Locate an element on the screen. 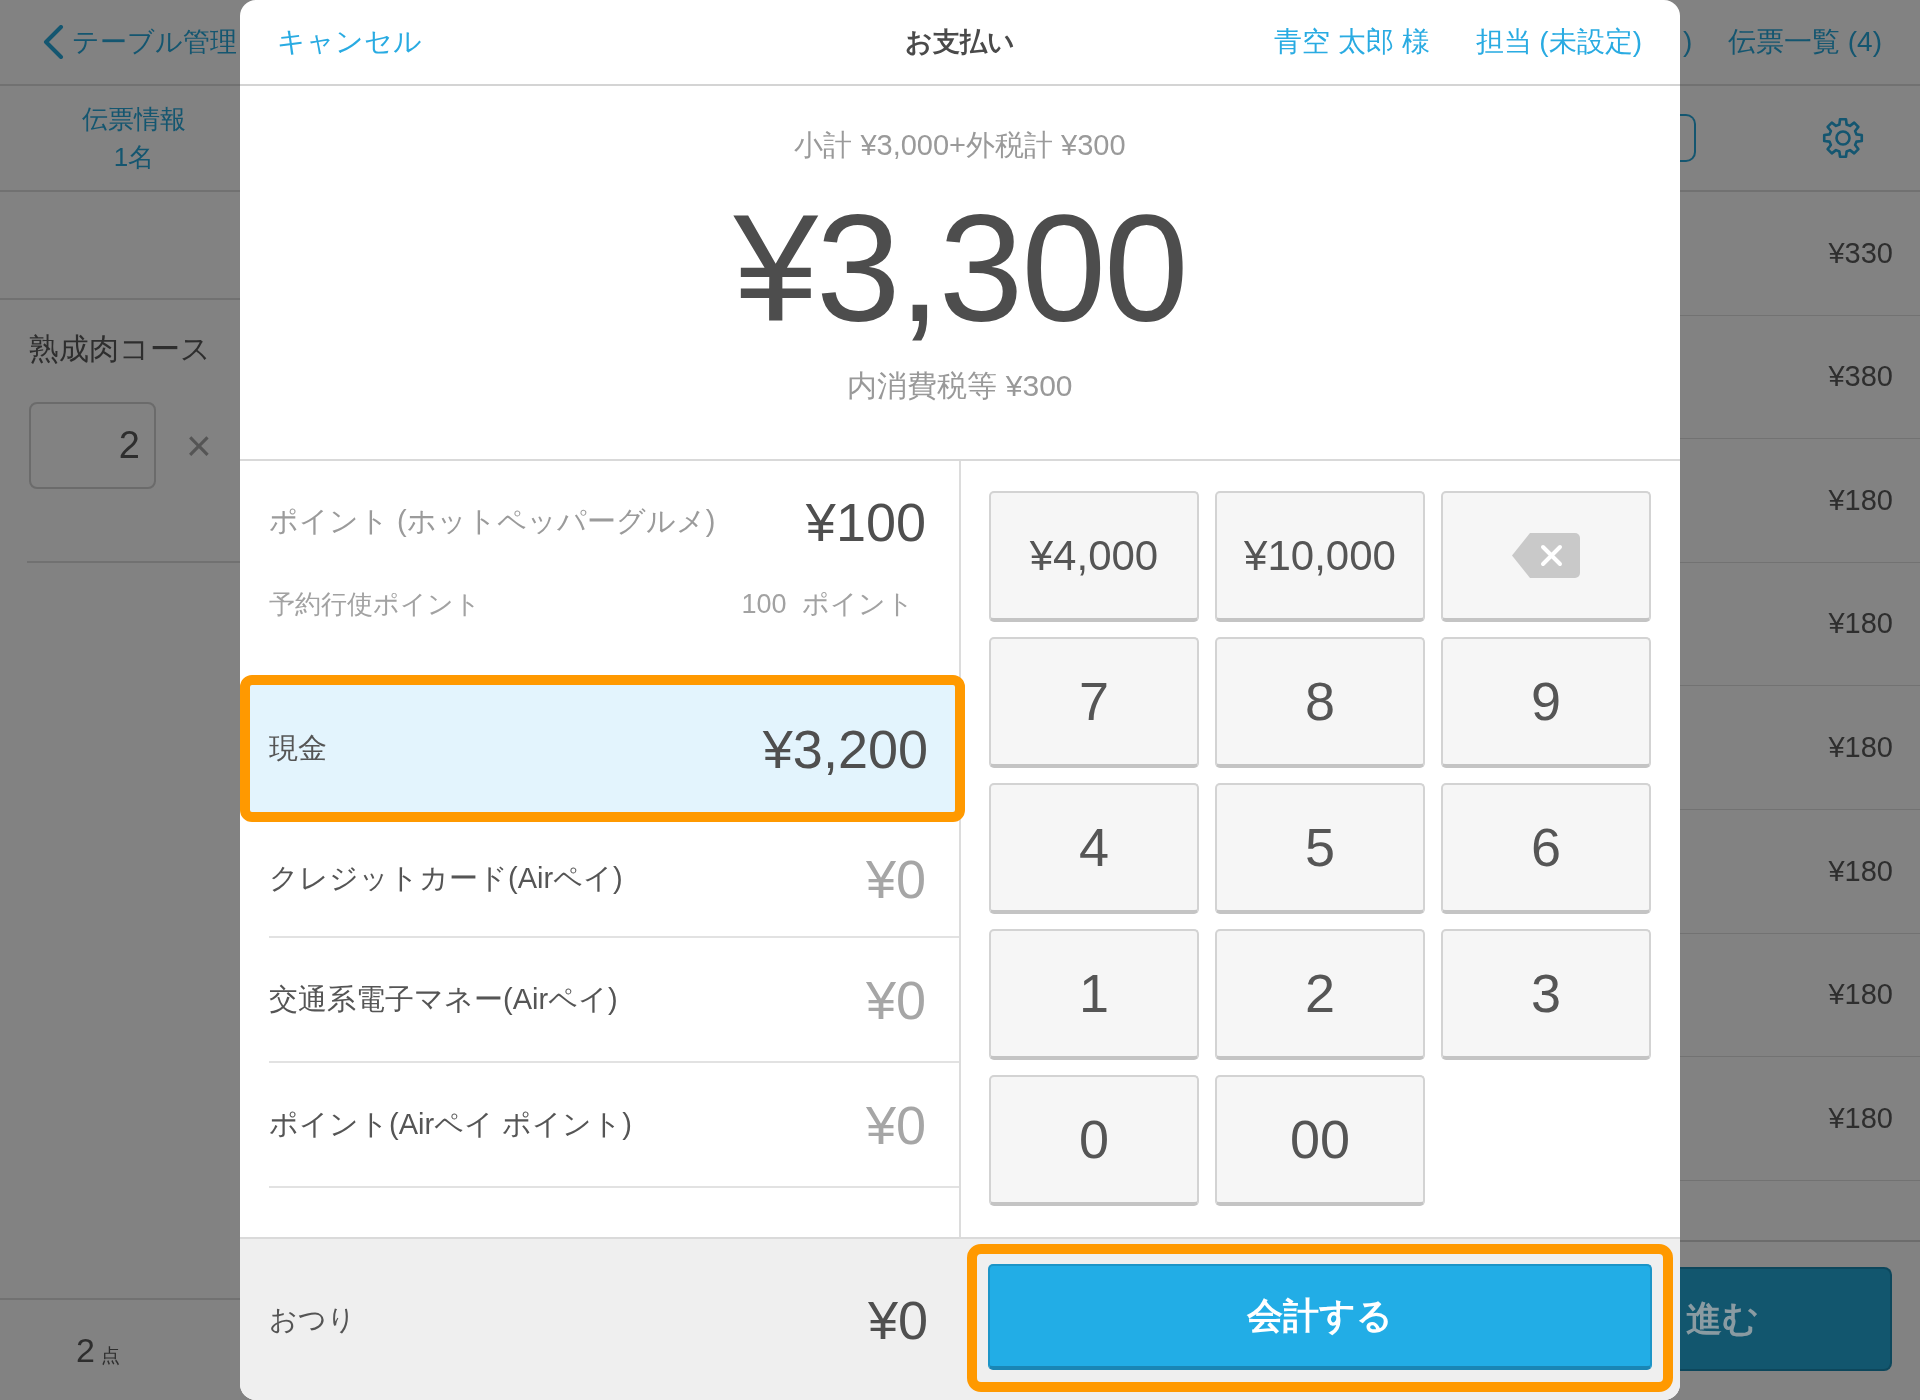 The image size is (1920, 1400). total-amount: ¥3,300 is located at coordinates (960, 268).